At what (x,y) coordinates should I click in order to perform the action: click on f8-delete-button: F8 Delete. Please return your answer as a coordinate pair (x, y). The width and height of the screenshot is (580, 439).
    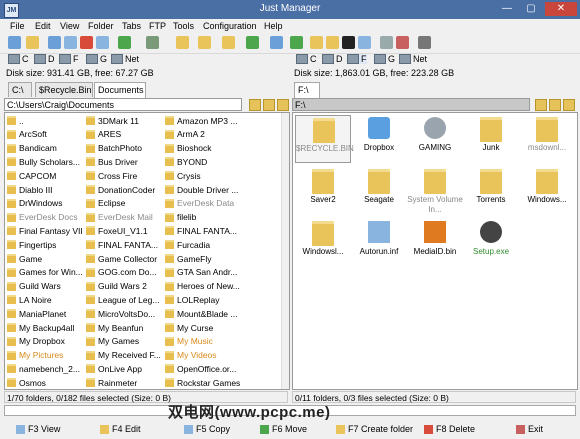
    Looking at the image, I should click on (449, 429).